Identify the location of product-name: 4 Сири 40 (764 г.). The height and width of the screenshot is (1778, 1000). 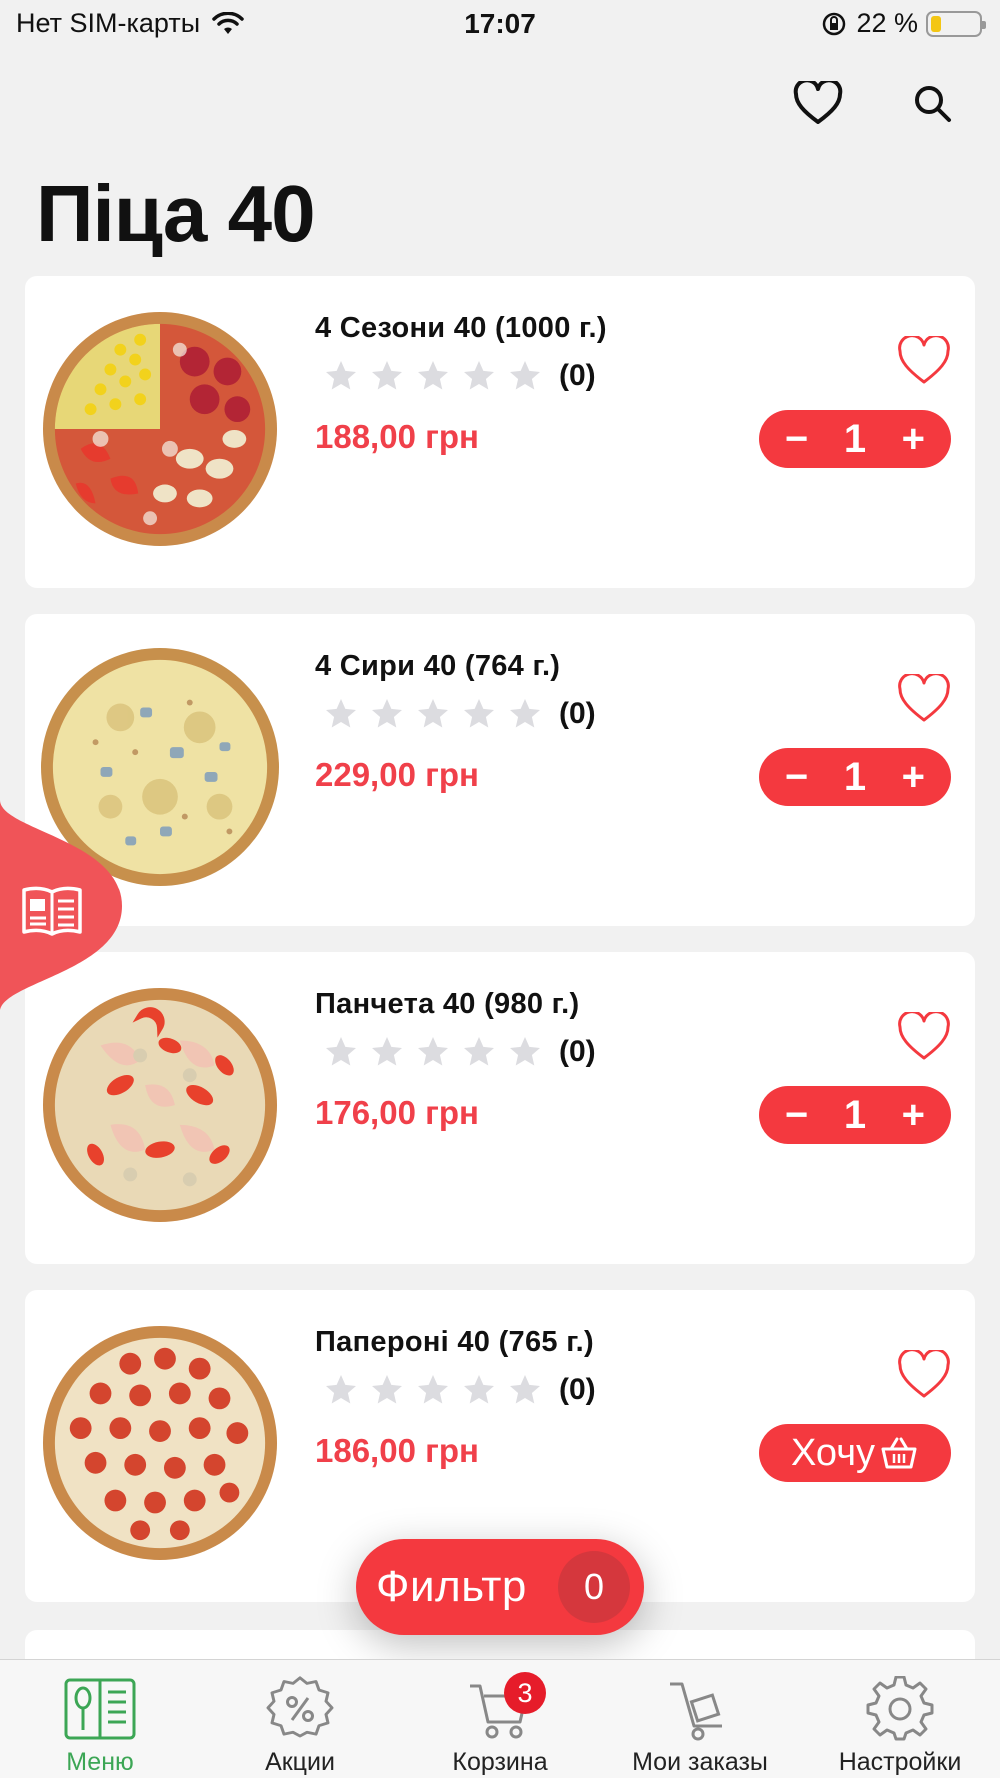
(438, 666).